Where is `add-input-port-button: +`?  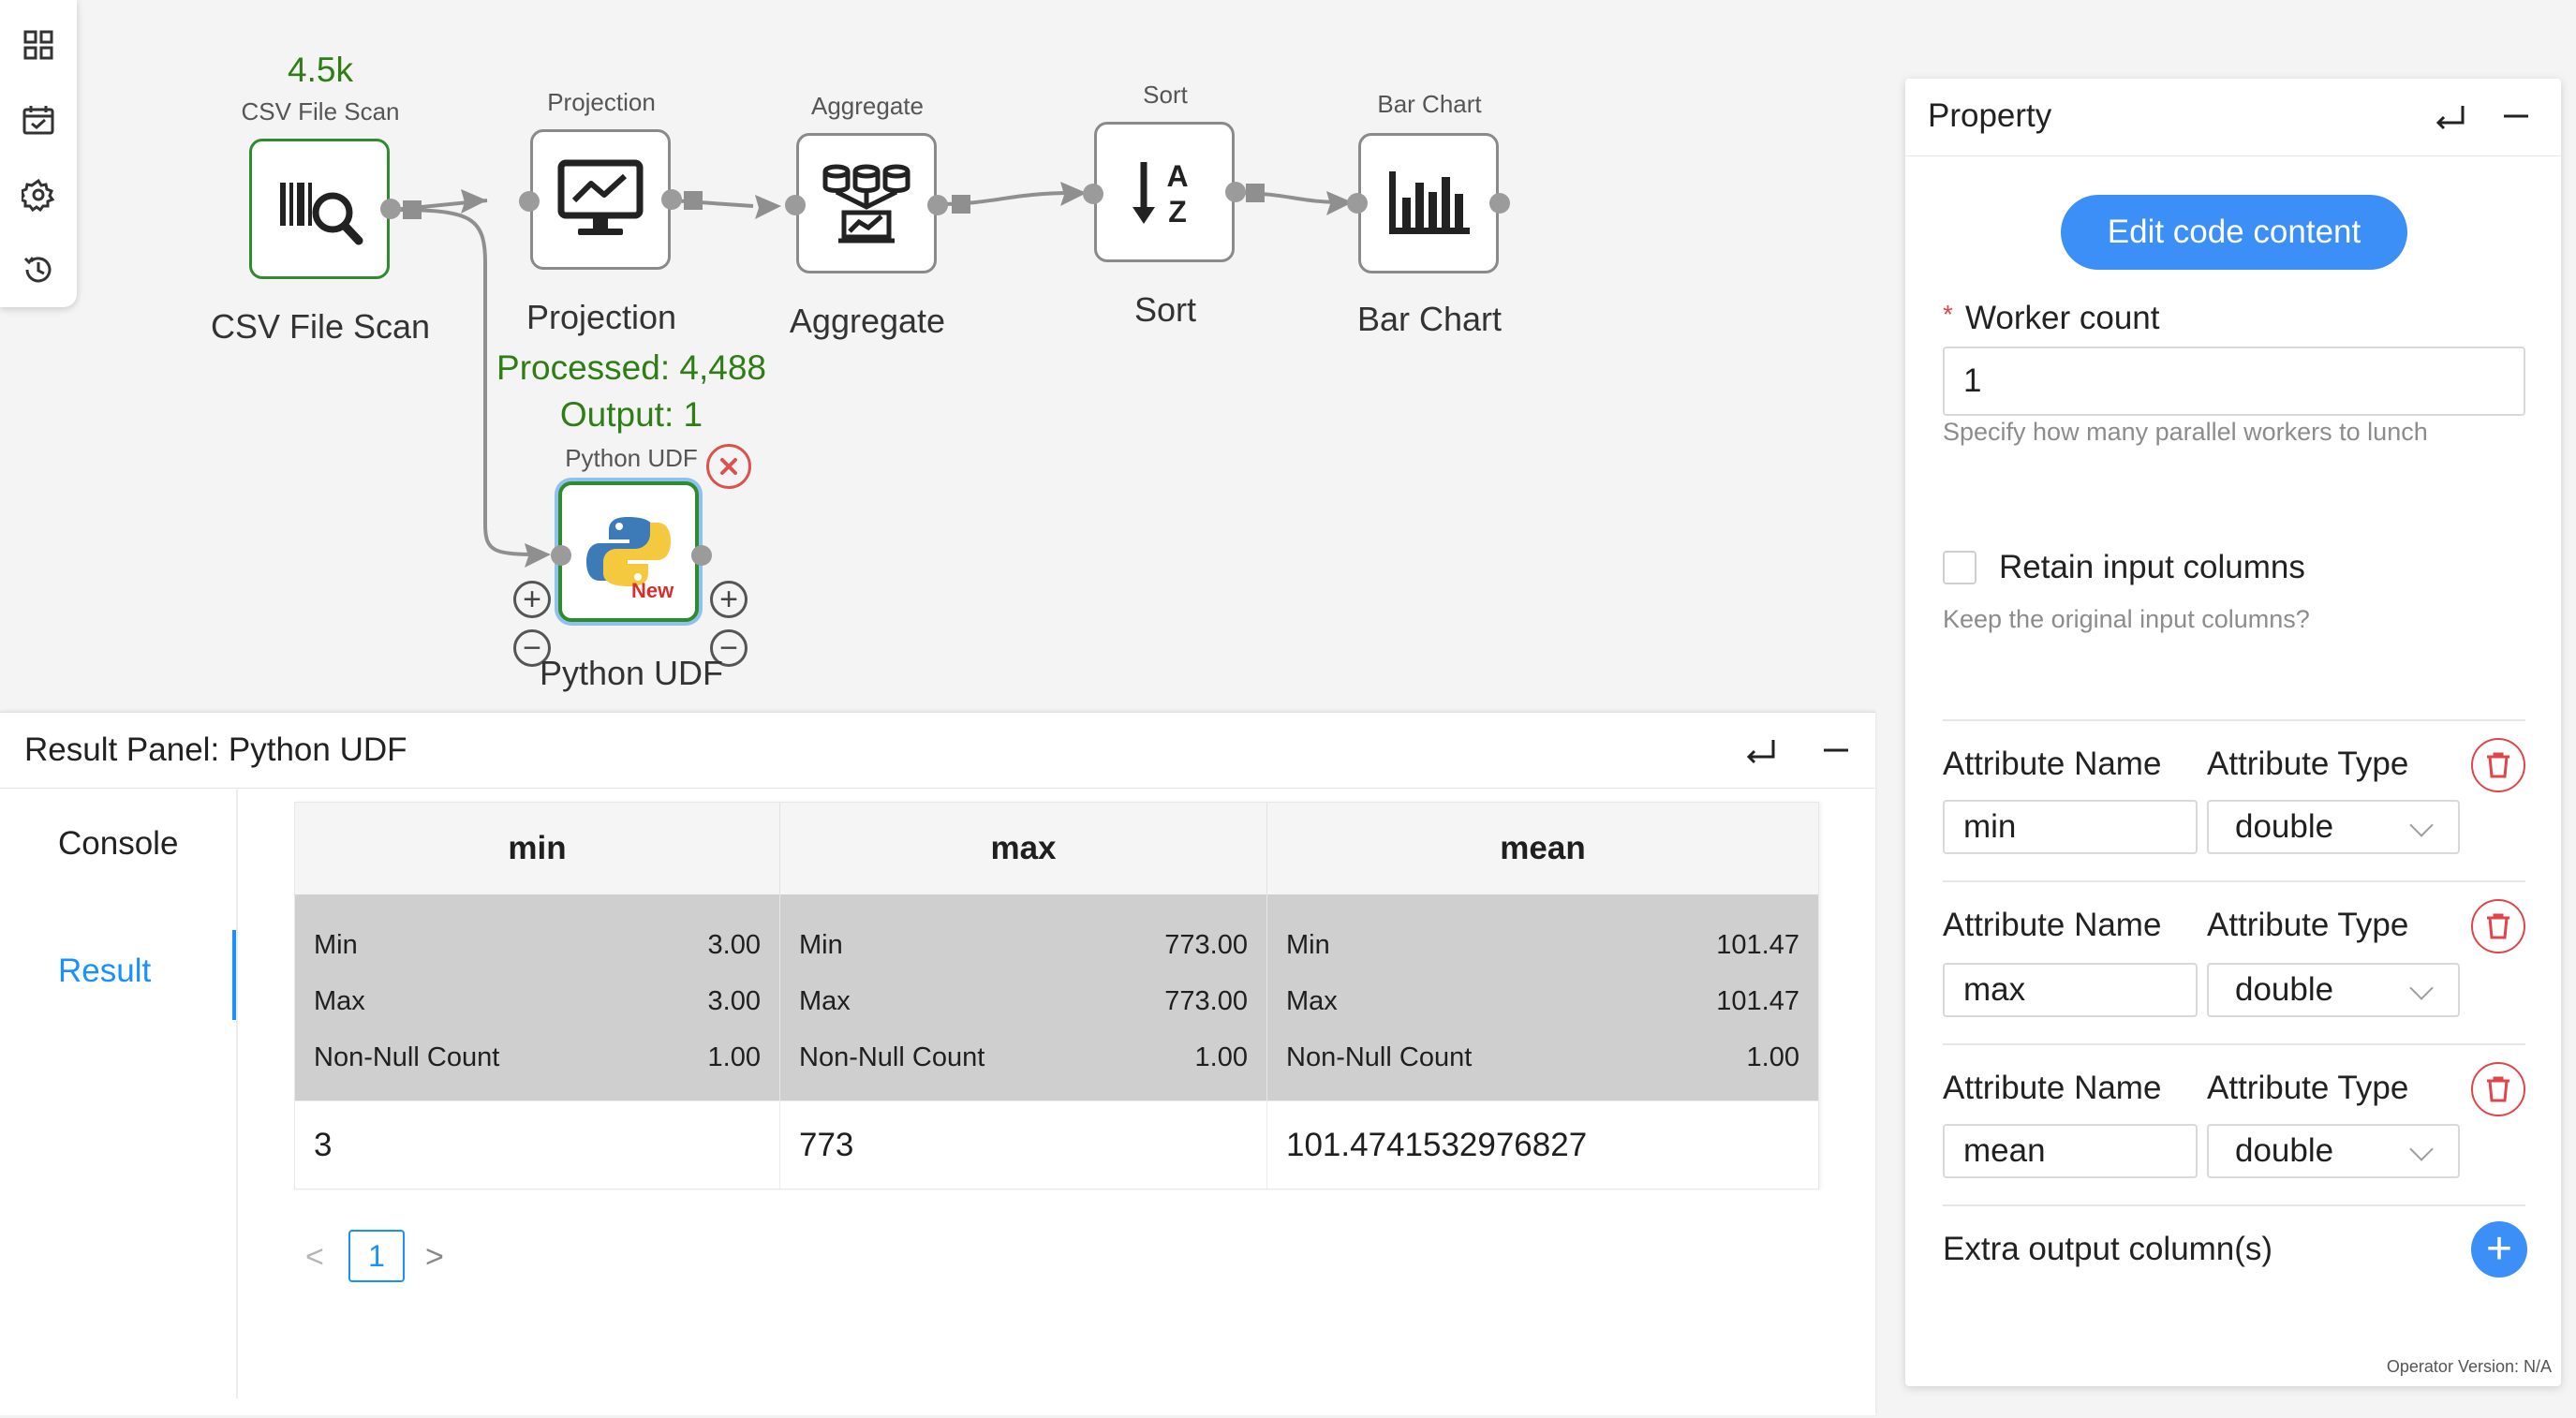
add-input-port-button: + is located at coordinates (532, 599).